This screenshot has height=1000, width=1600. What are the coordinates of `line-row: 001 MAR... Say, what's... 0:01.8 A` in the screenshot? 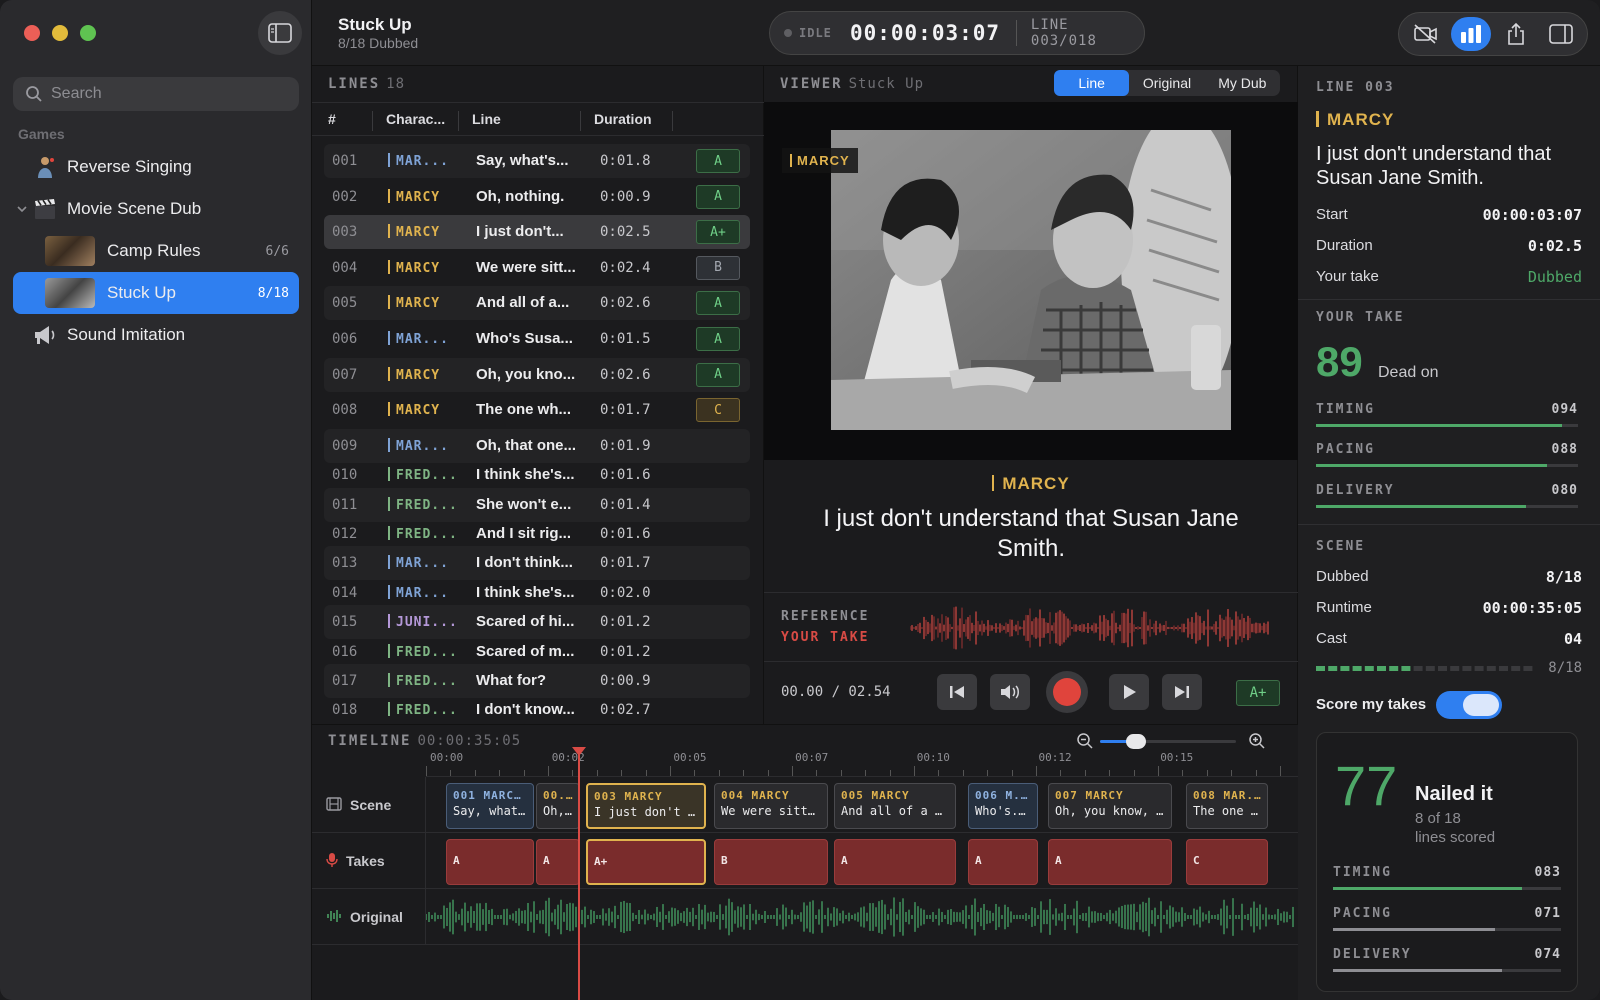 It's located at (537, 161).